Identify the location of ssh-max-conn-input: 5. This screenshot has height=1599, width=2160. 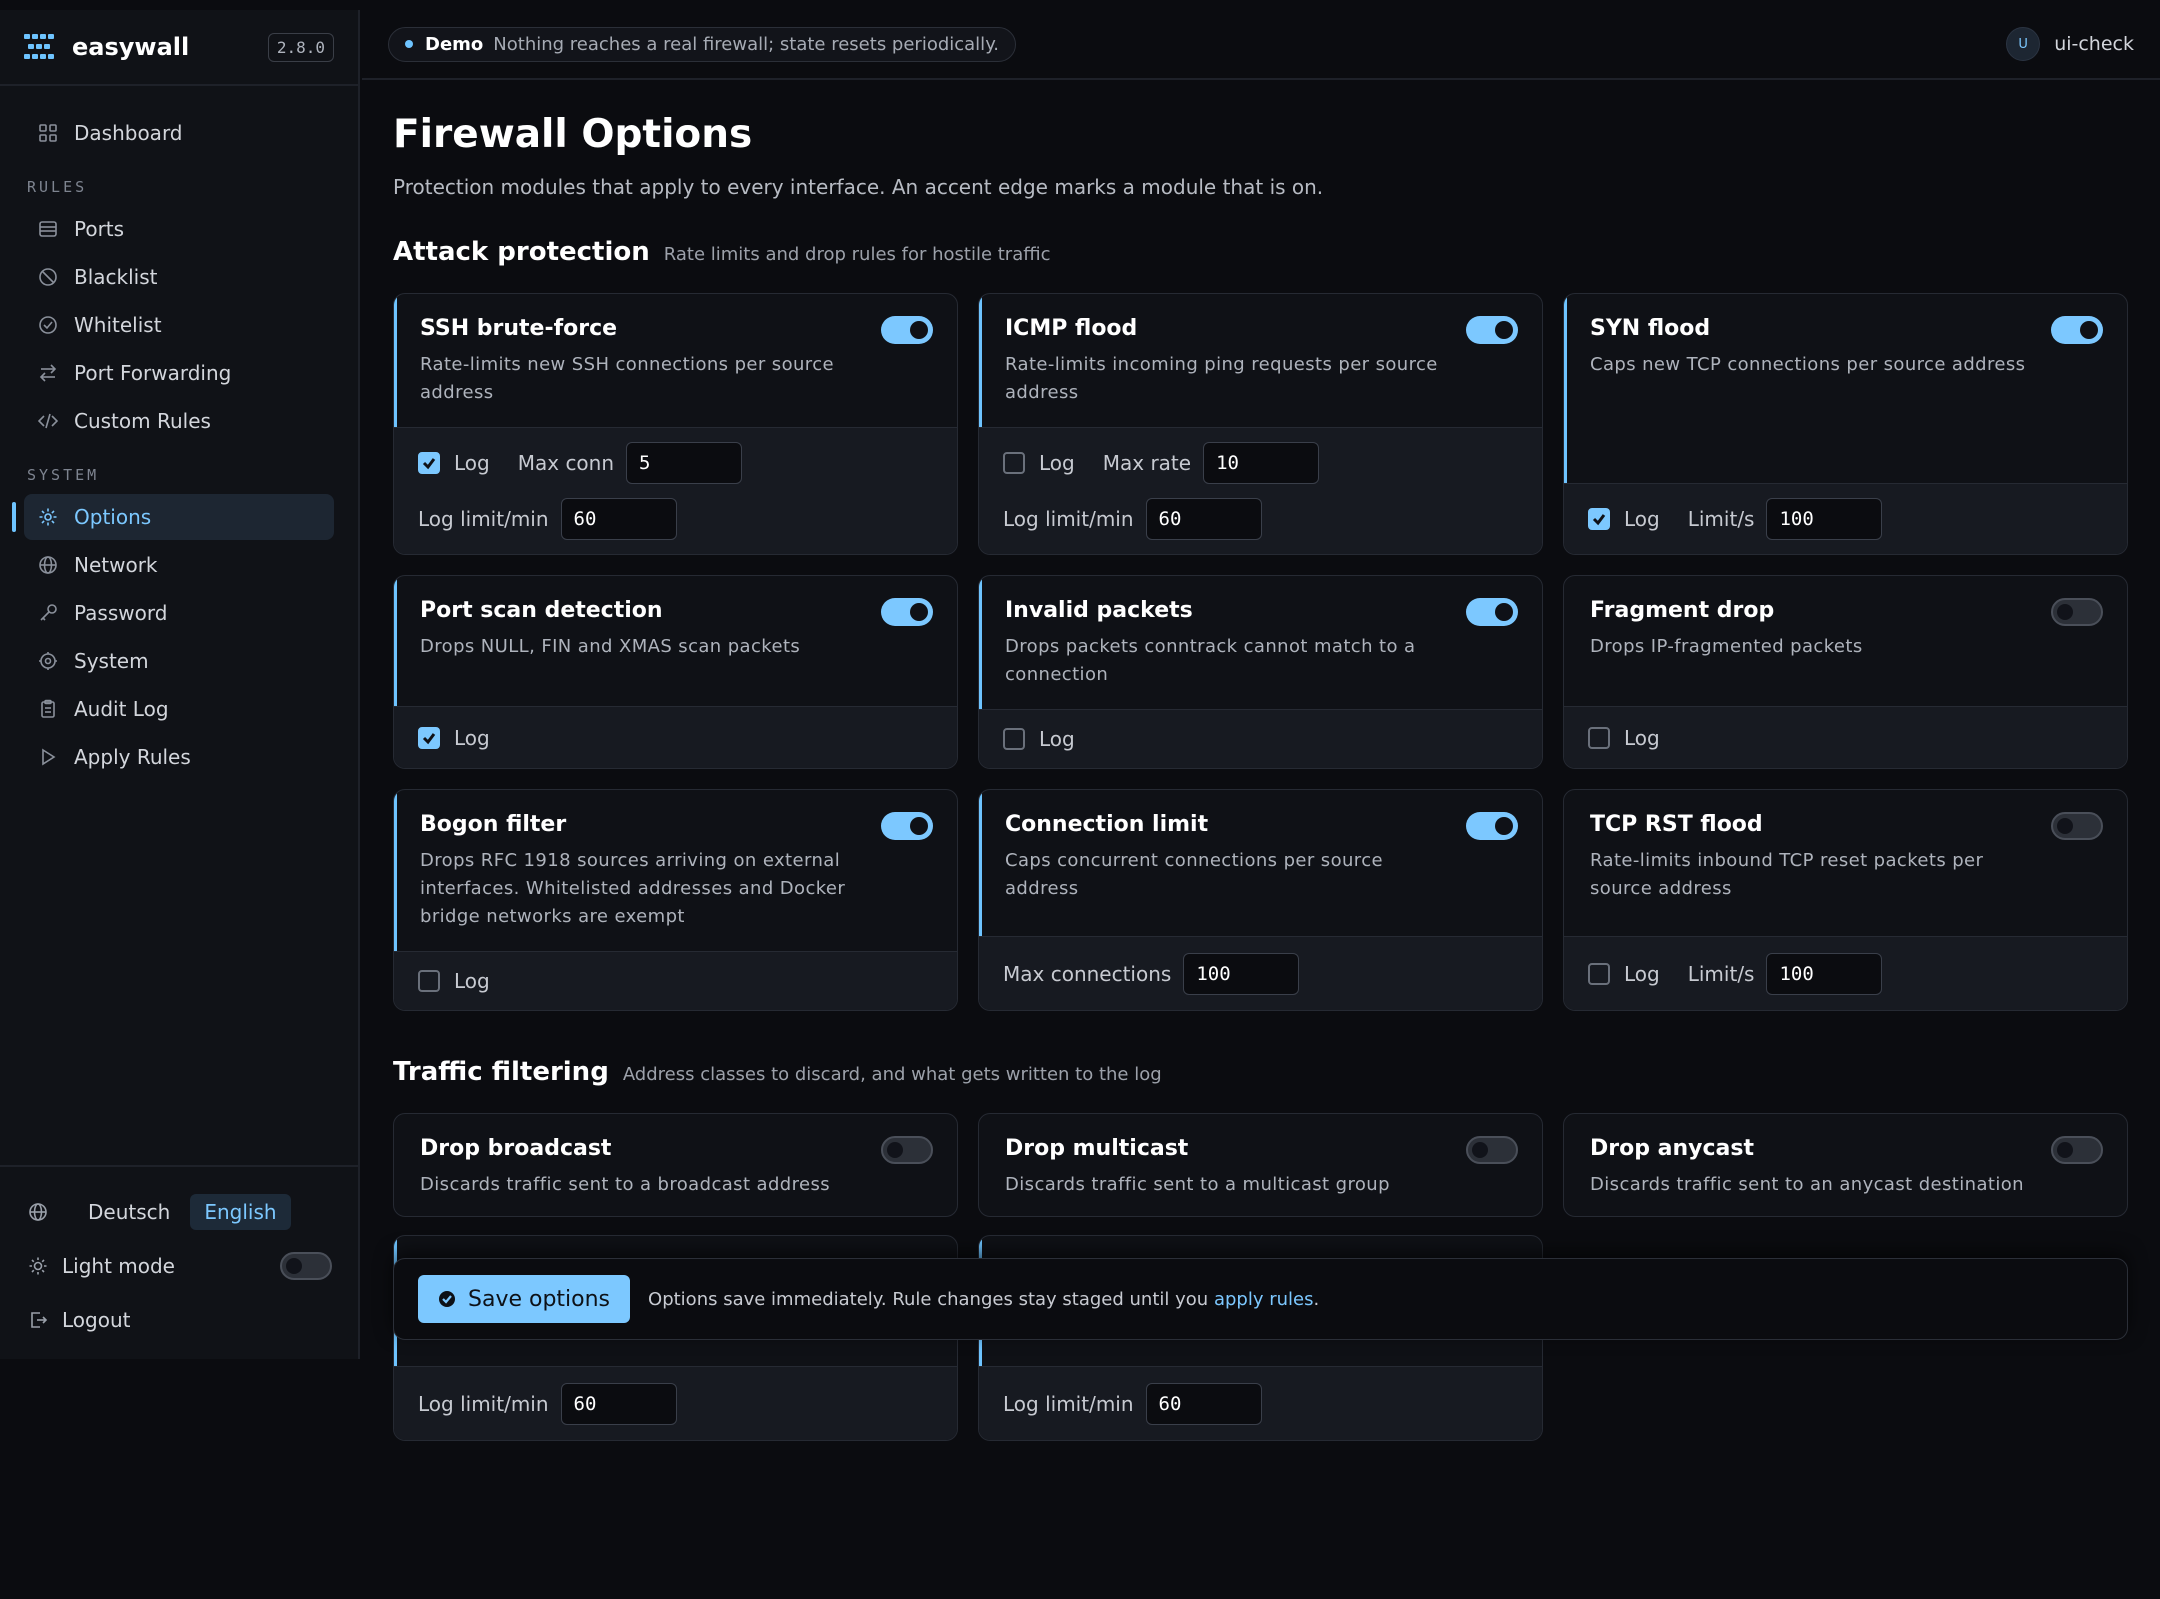
(684, 463).